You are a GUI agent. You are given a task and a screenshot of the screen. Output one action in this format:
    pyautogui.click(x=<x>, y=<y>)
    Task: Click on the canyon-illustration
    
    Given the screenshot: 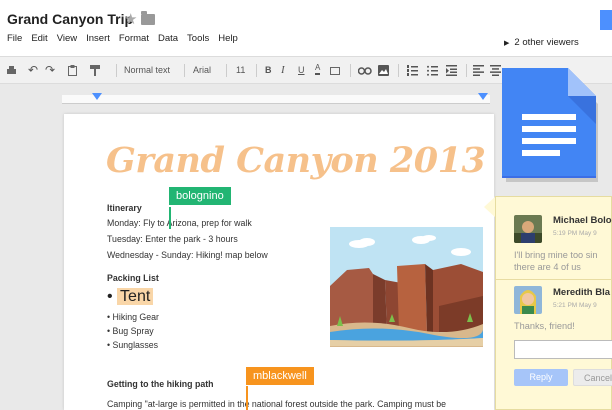 What is the action you would take?
    pyautogui.click(x=406, y=286)
    